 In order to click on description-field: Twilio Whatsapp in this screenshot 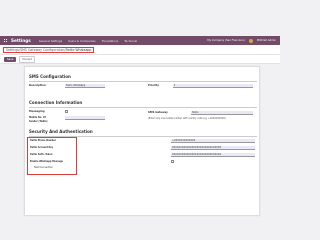, I will do `click(85, 85)`.